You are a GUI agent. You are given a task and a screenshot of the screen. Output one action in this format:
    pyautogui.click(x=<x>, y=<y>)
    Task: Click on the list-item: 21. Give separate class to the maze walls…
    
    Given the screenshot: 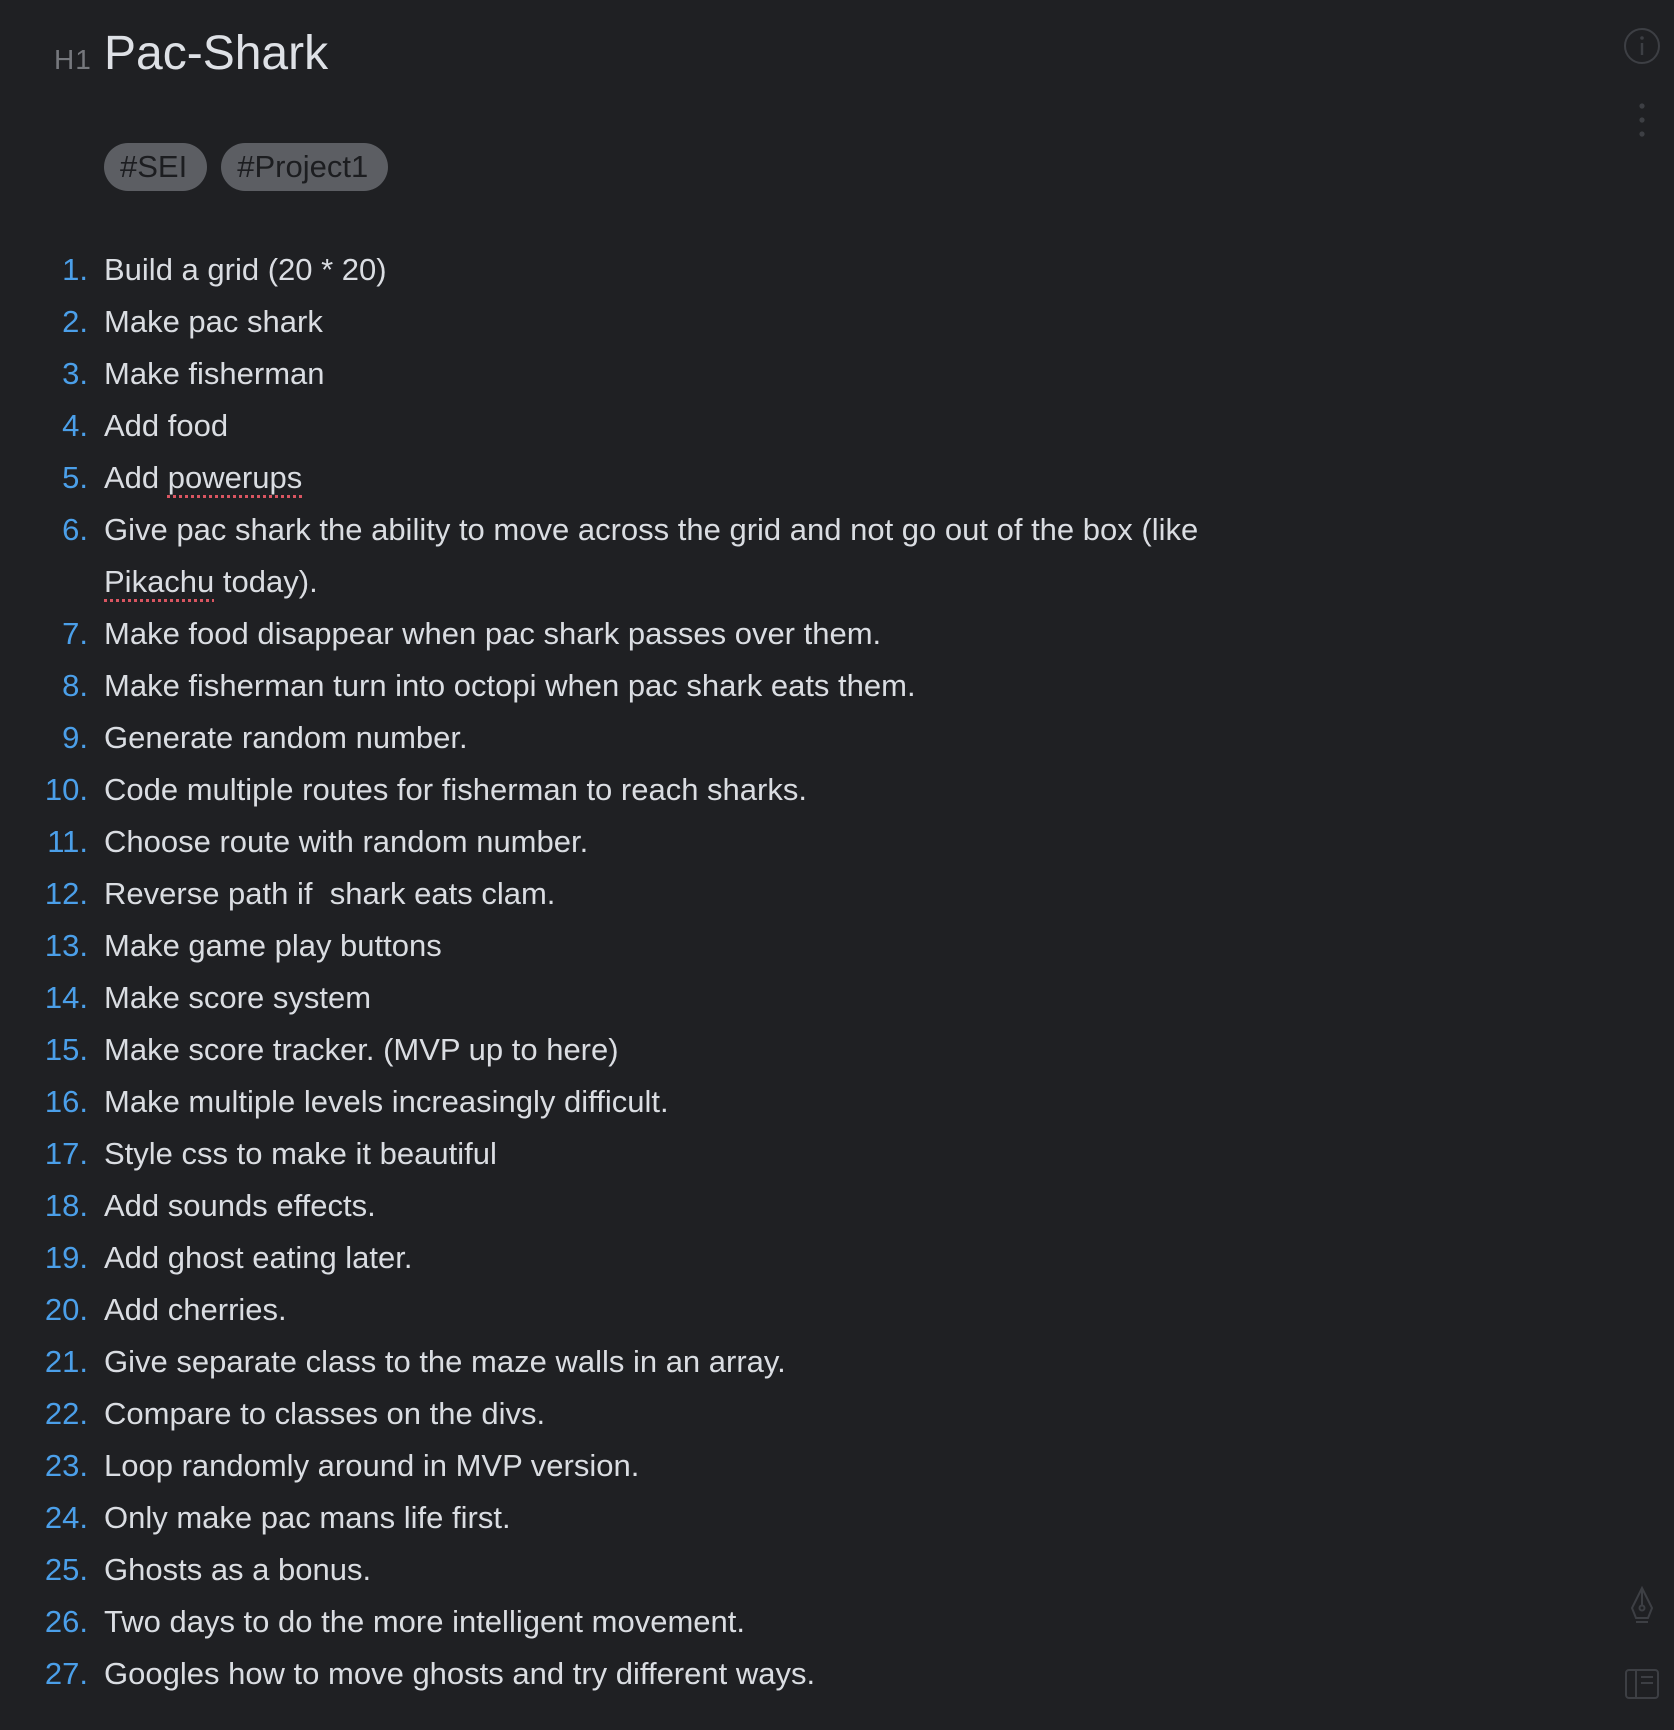 What is the action you would take?
    pyautogui.click(x=615, y=1362)
    